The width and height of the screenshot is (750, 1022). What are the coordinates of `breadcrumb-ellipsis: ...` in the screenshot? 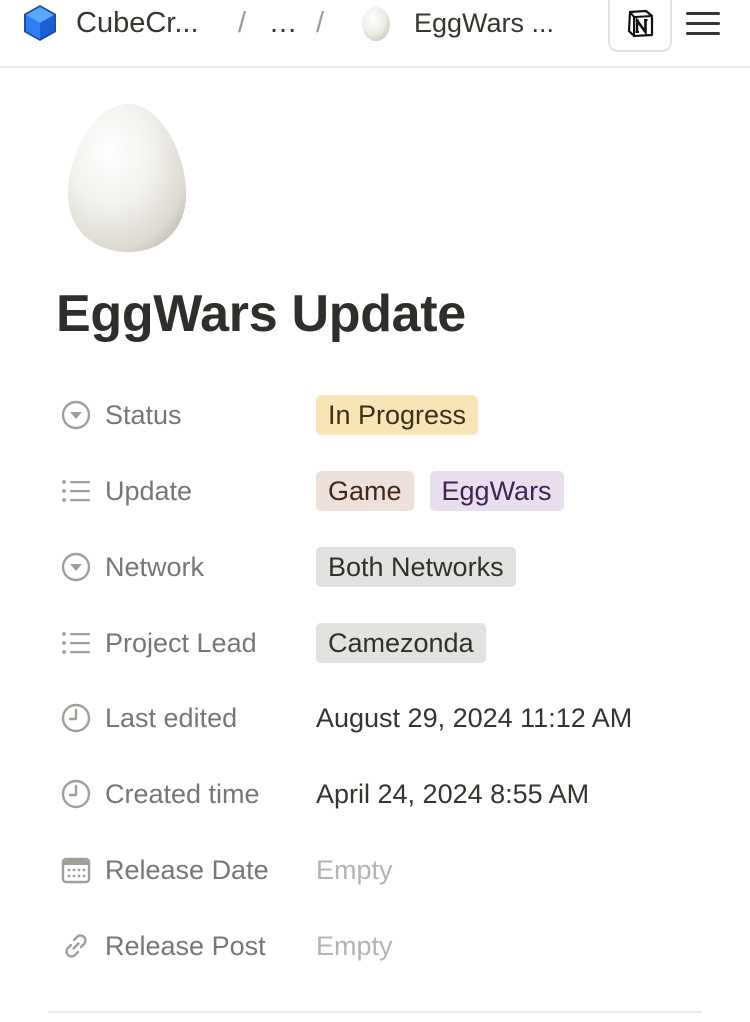 It's located at (283, 23).